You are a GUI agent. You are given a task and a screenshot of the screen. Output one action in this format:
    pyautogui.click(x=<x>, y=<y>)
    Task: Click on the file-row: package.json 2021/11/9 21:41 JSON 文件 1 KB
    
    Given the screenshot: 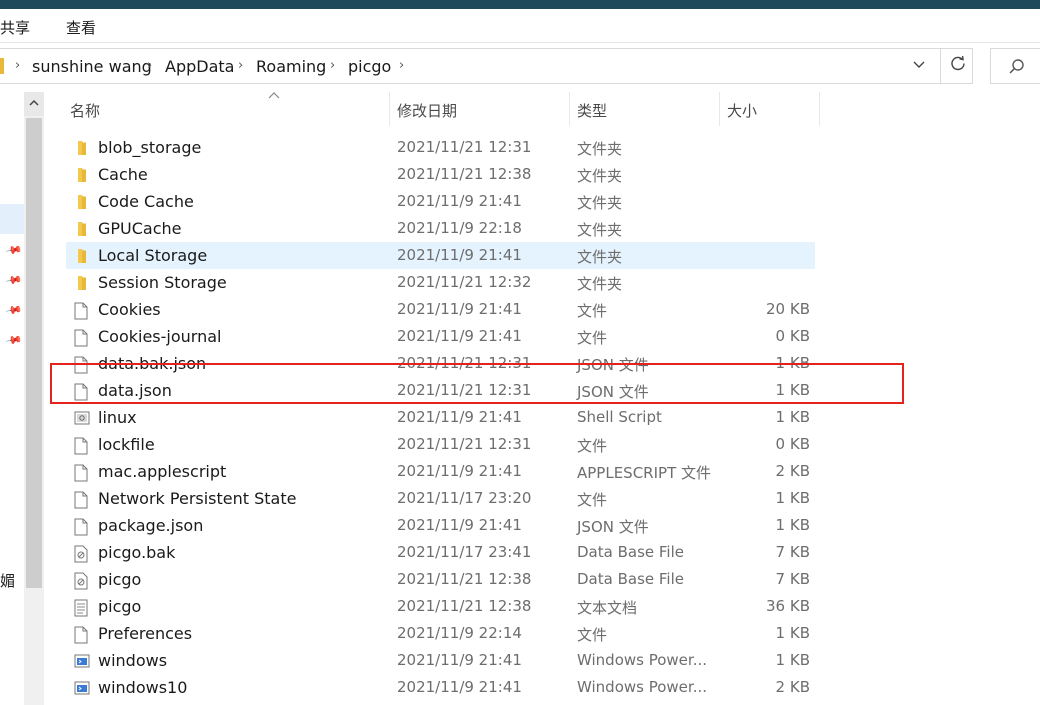 What is the action you would take?
    pyautogui.click(x=440, y=525)
    